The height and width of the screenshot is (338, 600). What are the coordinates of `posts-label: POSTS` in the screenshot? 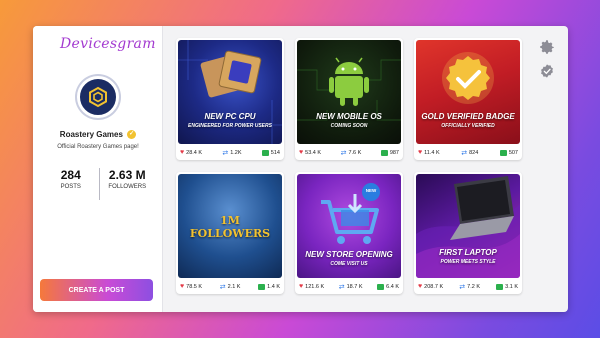 It's located at (70, 187).